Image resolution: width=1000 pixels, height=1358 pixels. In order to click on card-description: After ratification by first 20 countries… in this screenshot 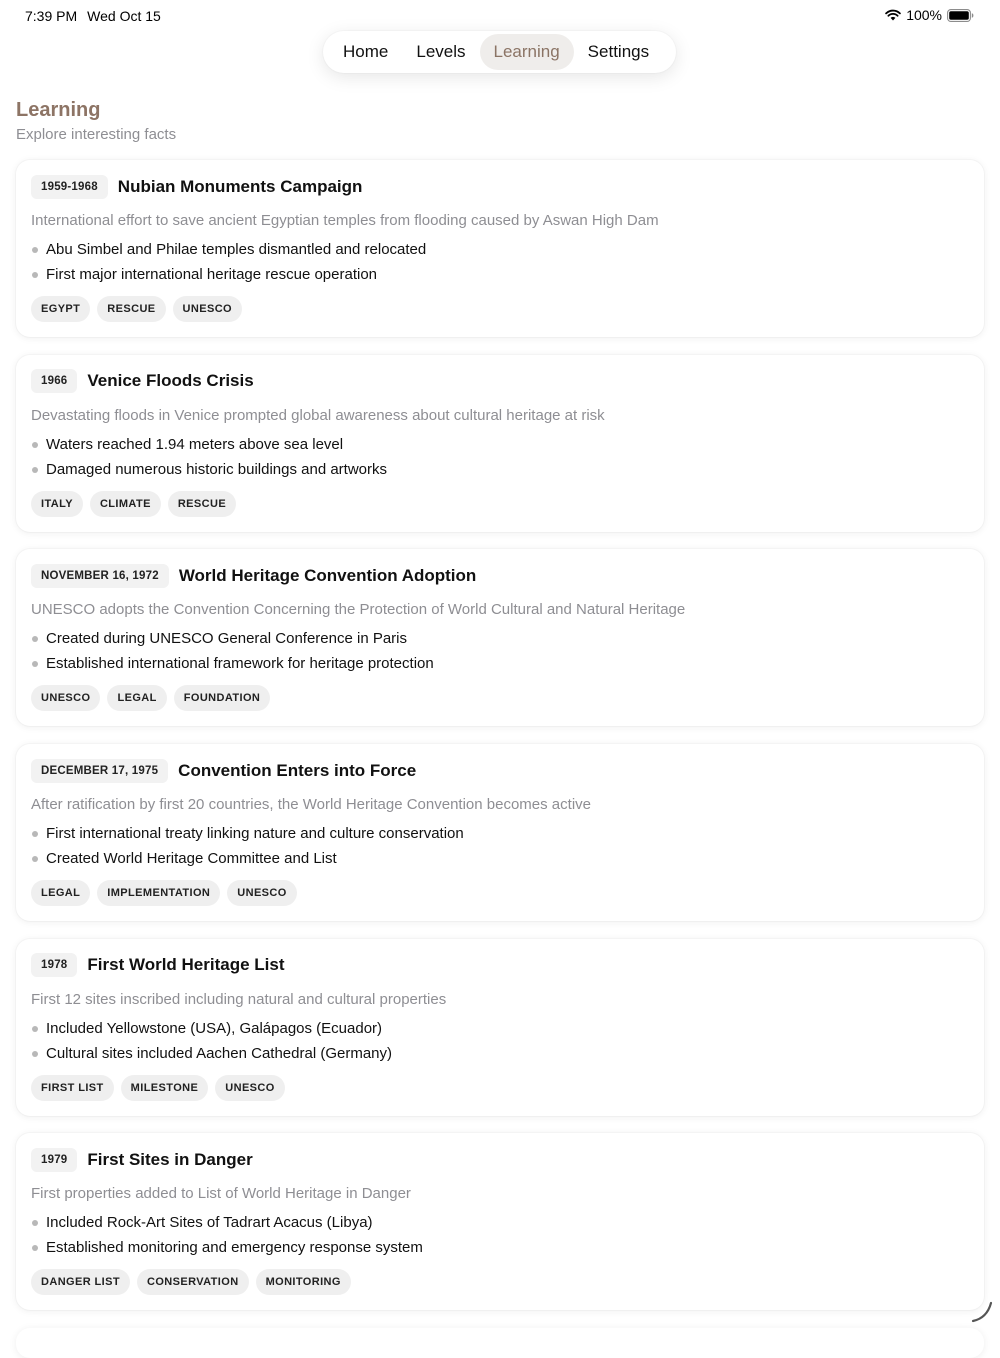, I will do `click(500, 804)`.